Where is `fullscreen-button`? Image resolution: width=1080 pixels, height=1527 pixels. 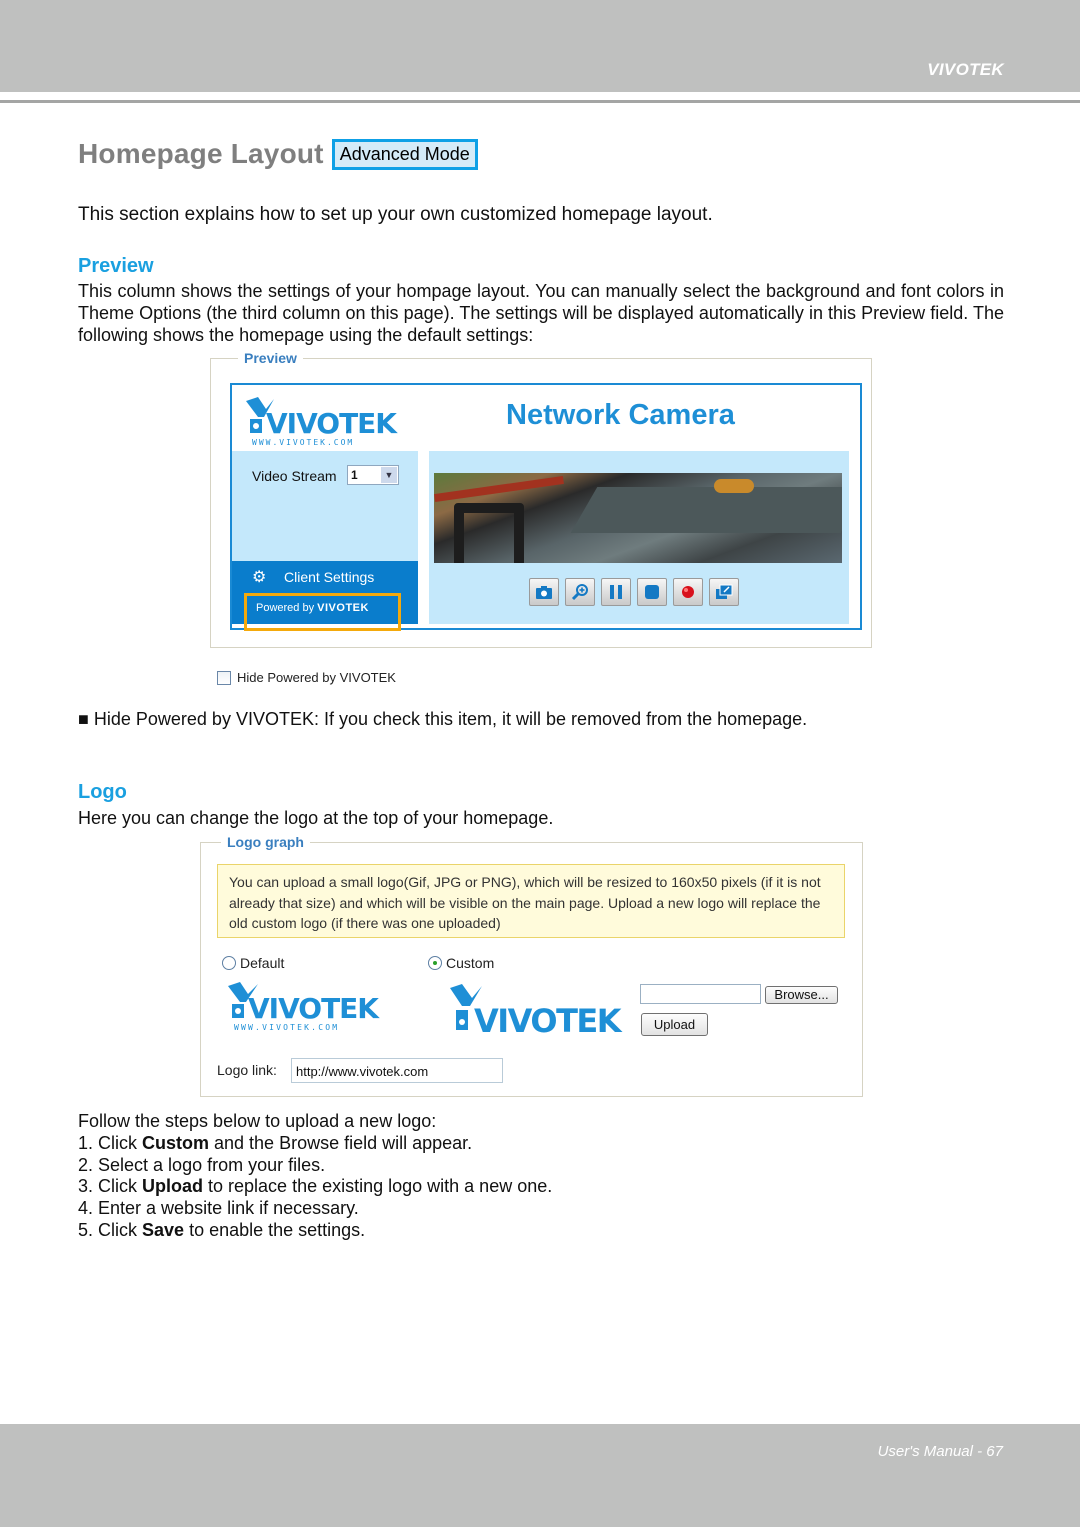
fullscreen-button is located at coordinates (724, 592).